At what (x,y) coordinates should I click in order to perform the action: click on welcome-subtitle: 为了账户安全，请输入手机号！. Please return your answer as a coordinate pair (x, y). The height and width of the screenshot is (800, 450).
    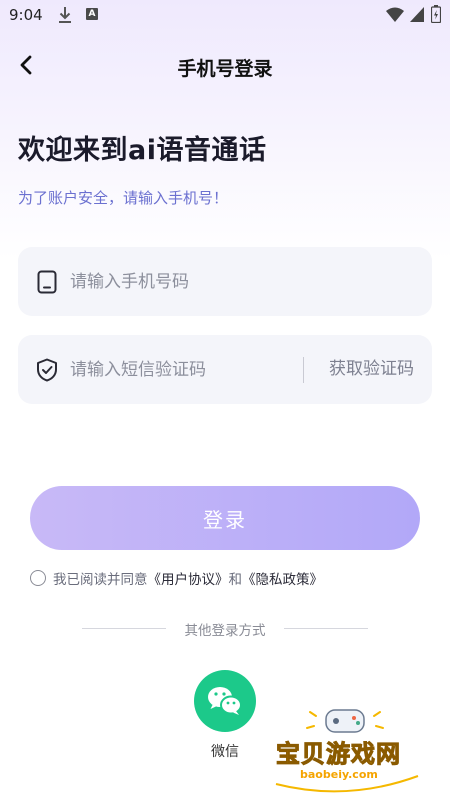
    Looking at the image, I should click on (123, 198).